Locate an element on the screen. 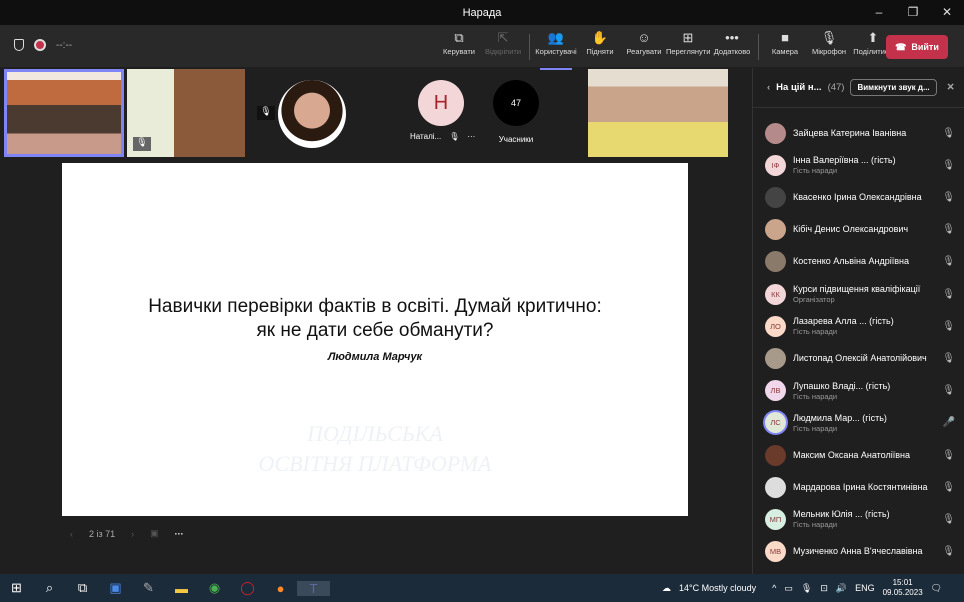  app-icon: ✎ is located at coordinates (148, 588).